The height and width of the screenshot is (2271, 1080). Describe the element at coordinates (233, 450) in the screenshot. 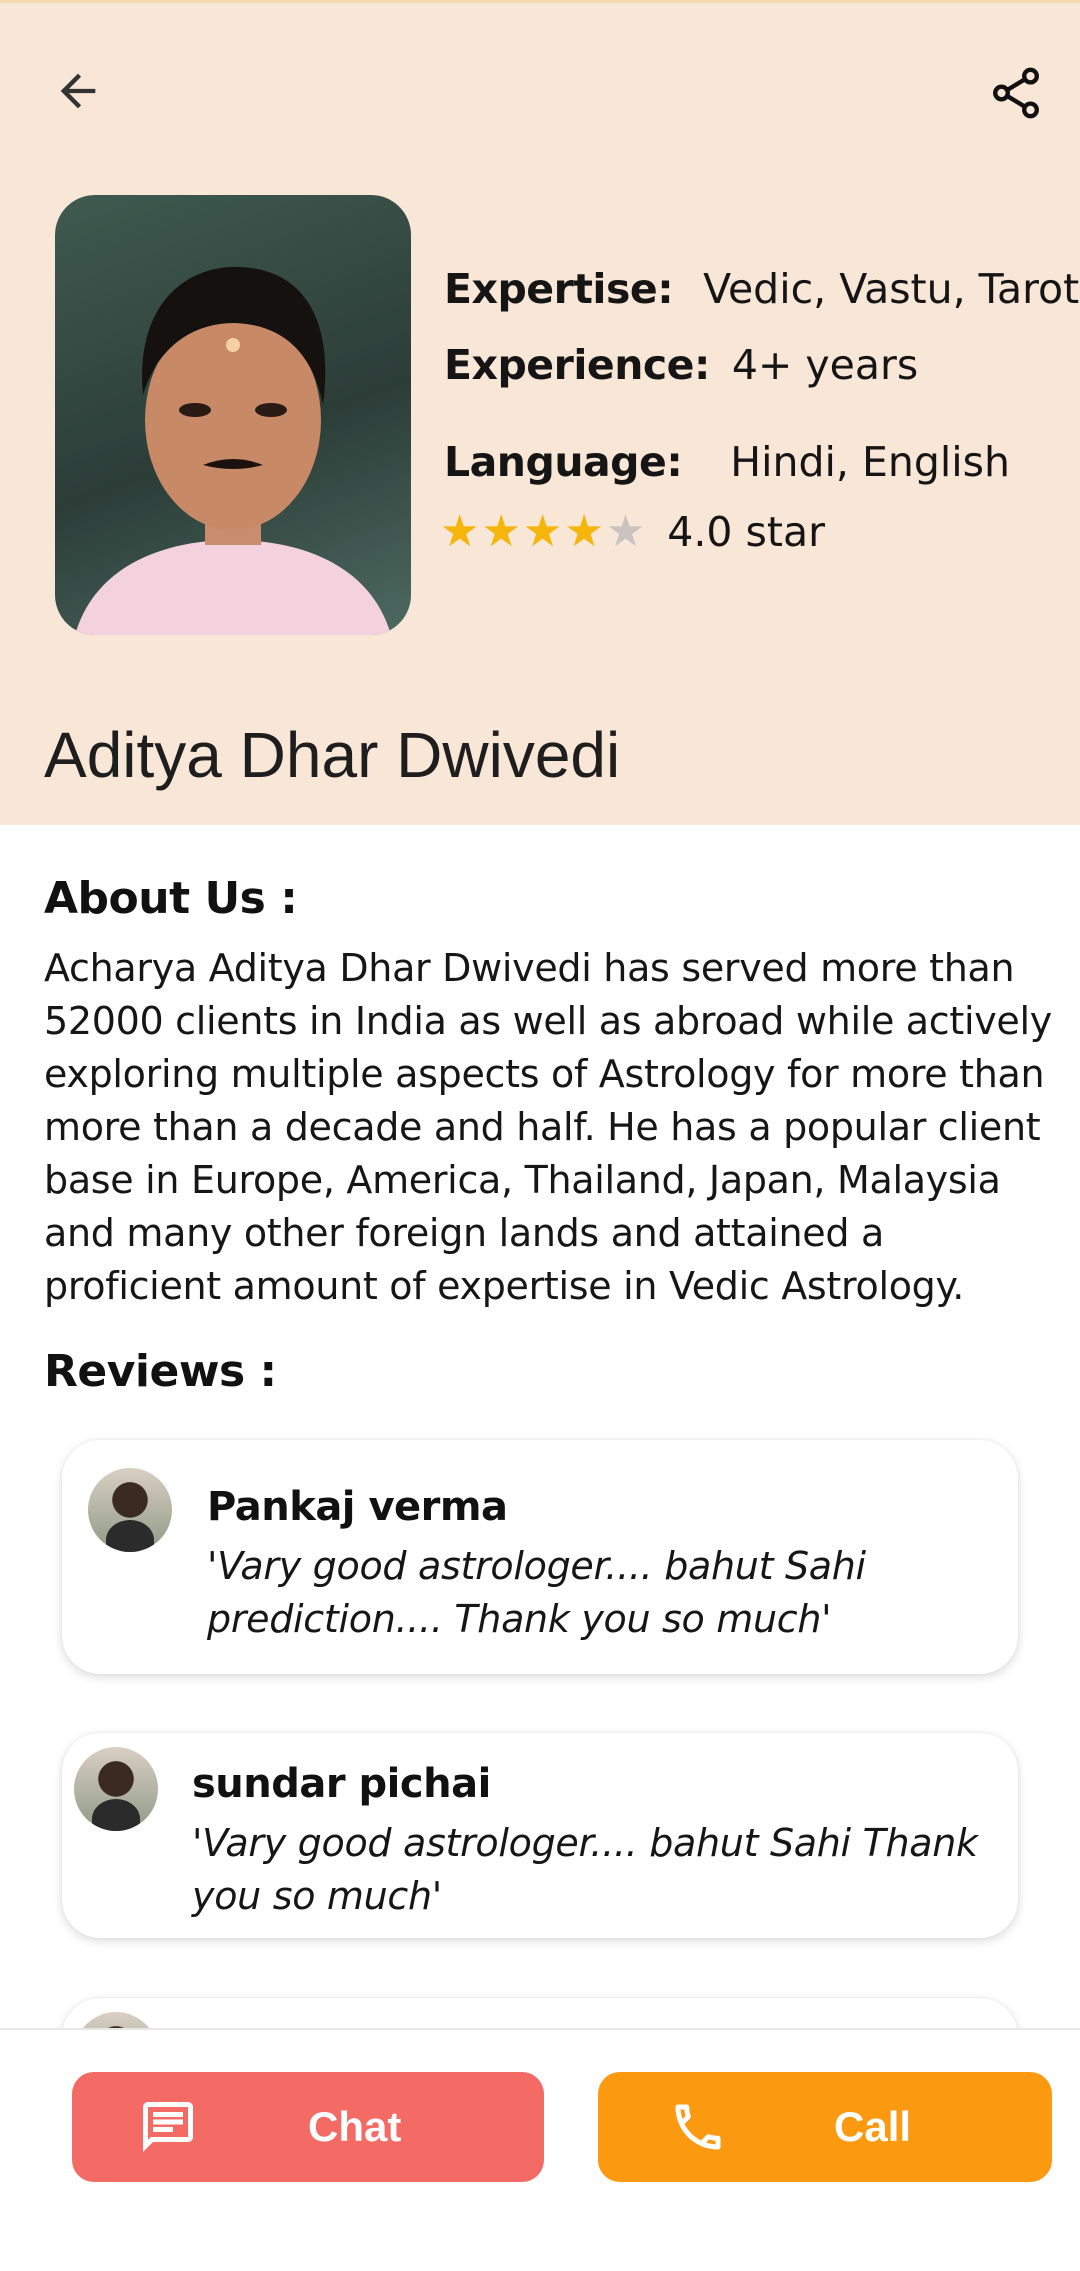

I see `person-portrait-icon` at that location.